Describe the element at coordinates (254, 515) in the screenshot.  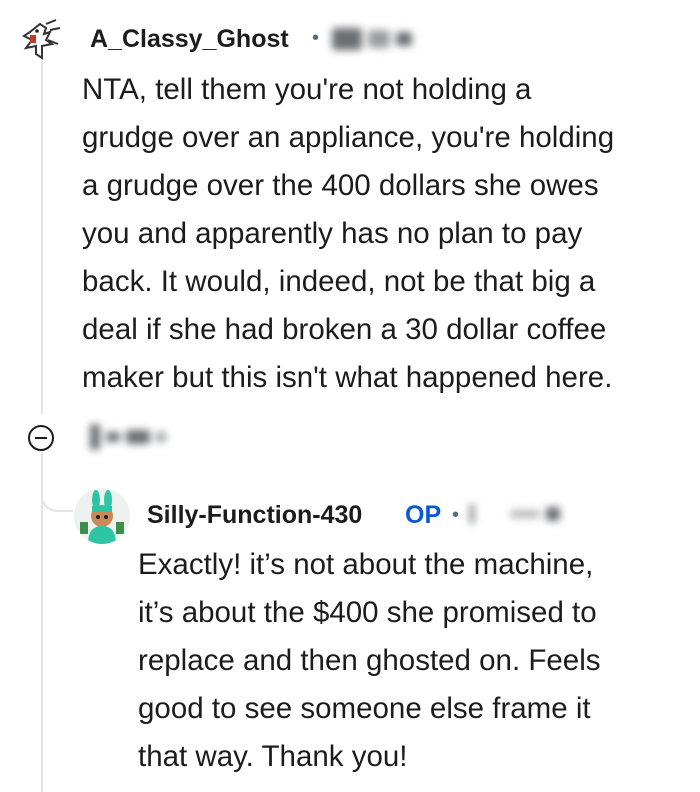
I see `reply-username: Silly-Function-430` at that location.